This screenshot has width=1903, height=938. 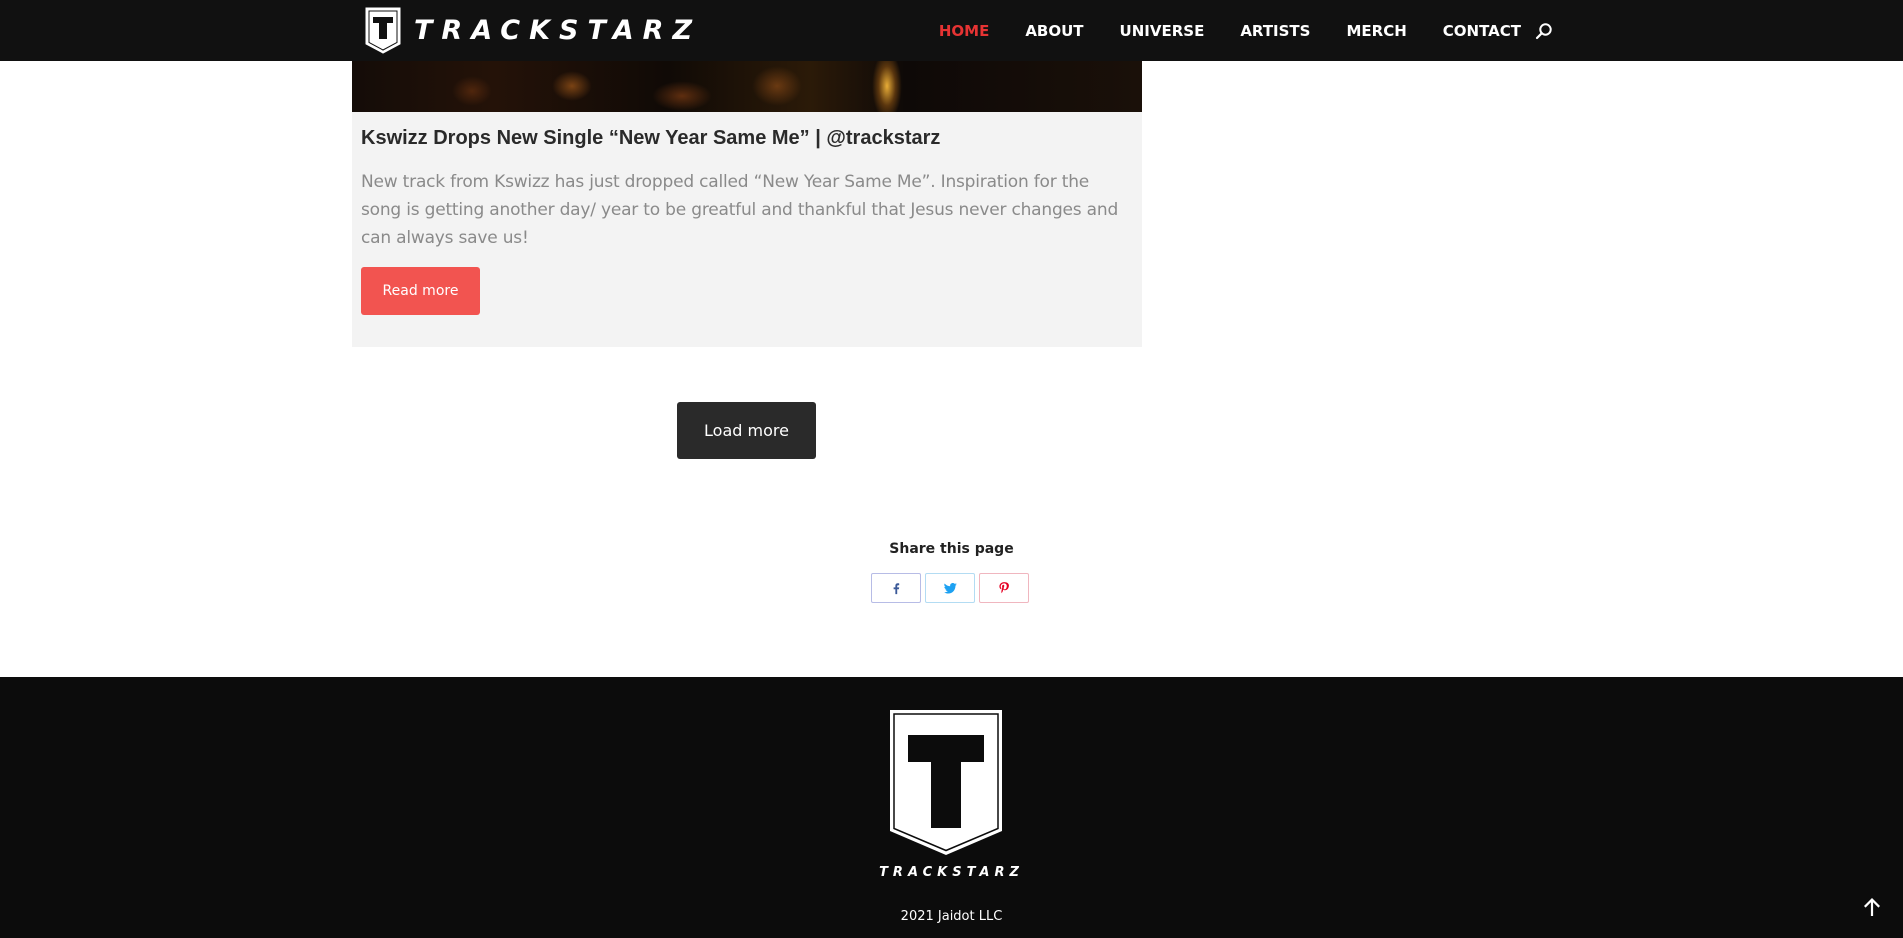 I want to click on nav-item-merch: MERCH, so click(x=1376, y=31).